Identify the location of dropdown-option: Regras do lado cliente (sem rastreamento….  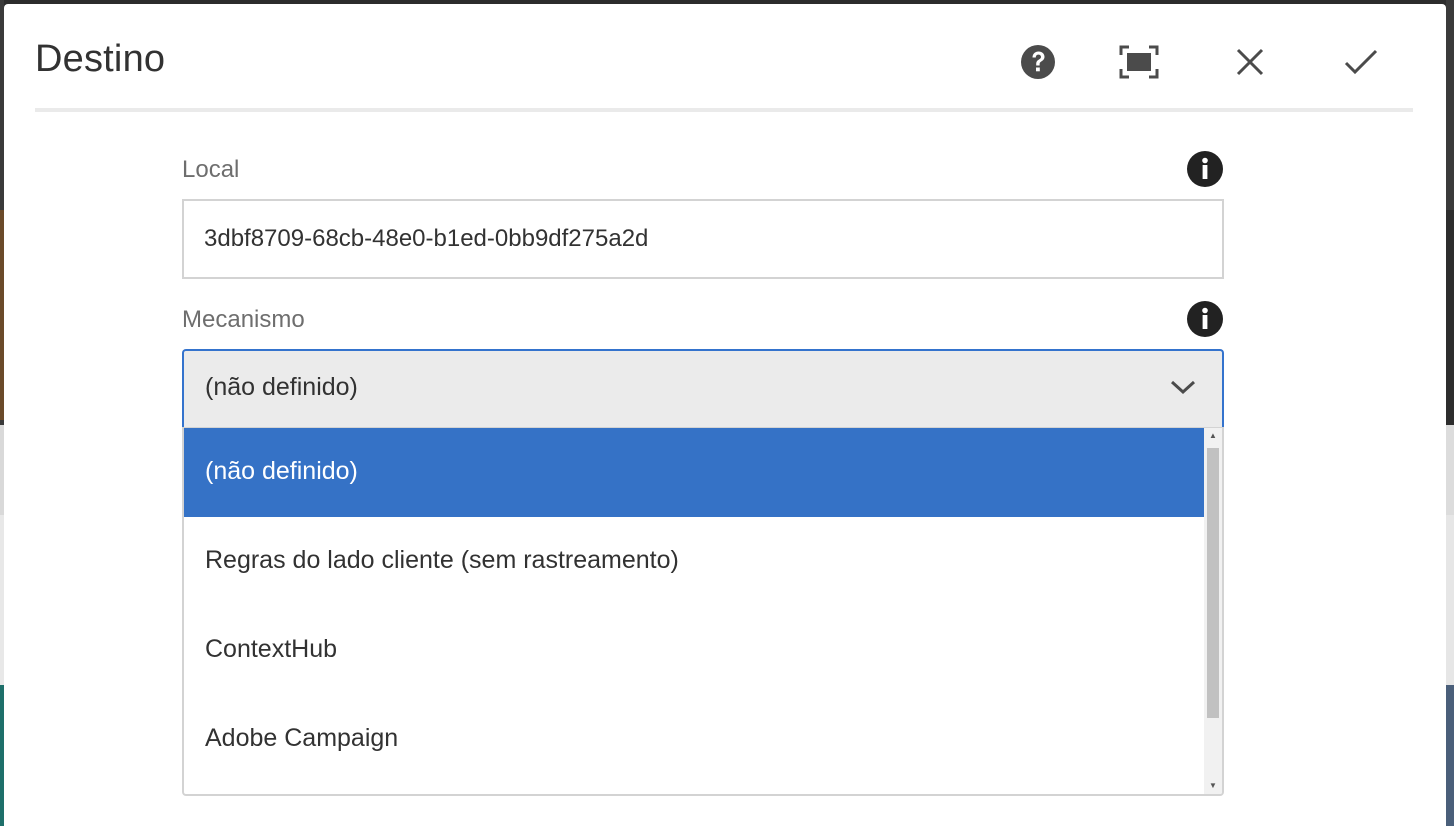
(694, 561).